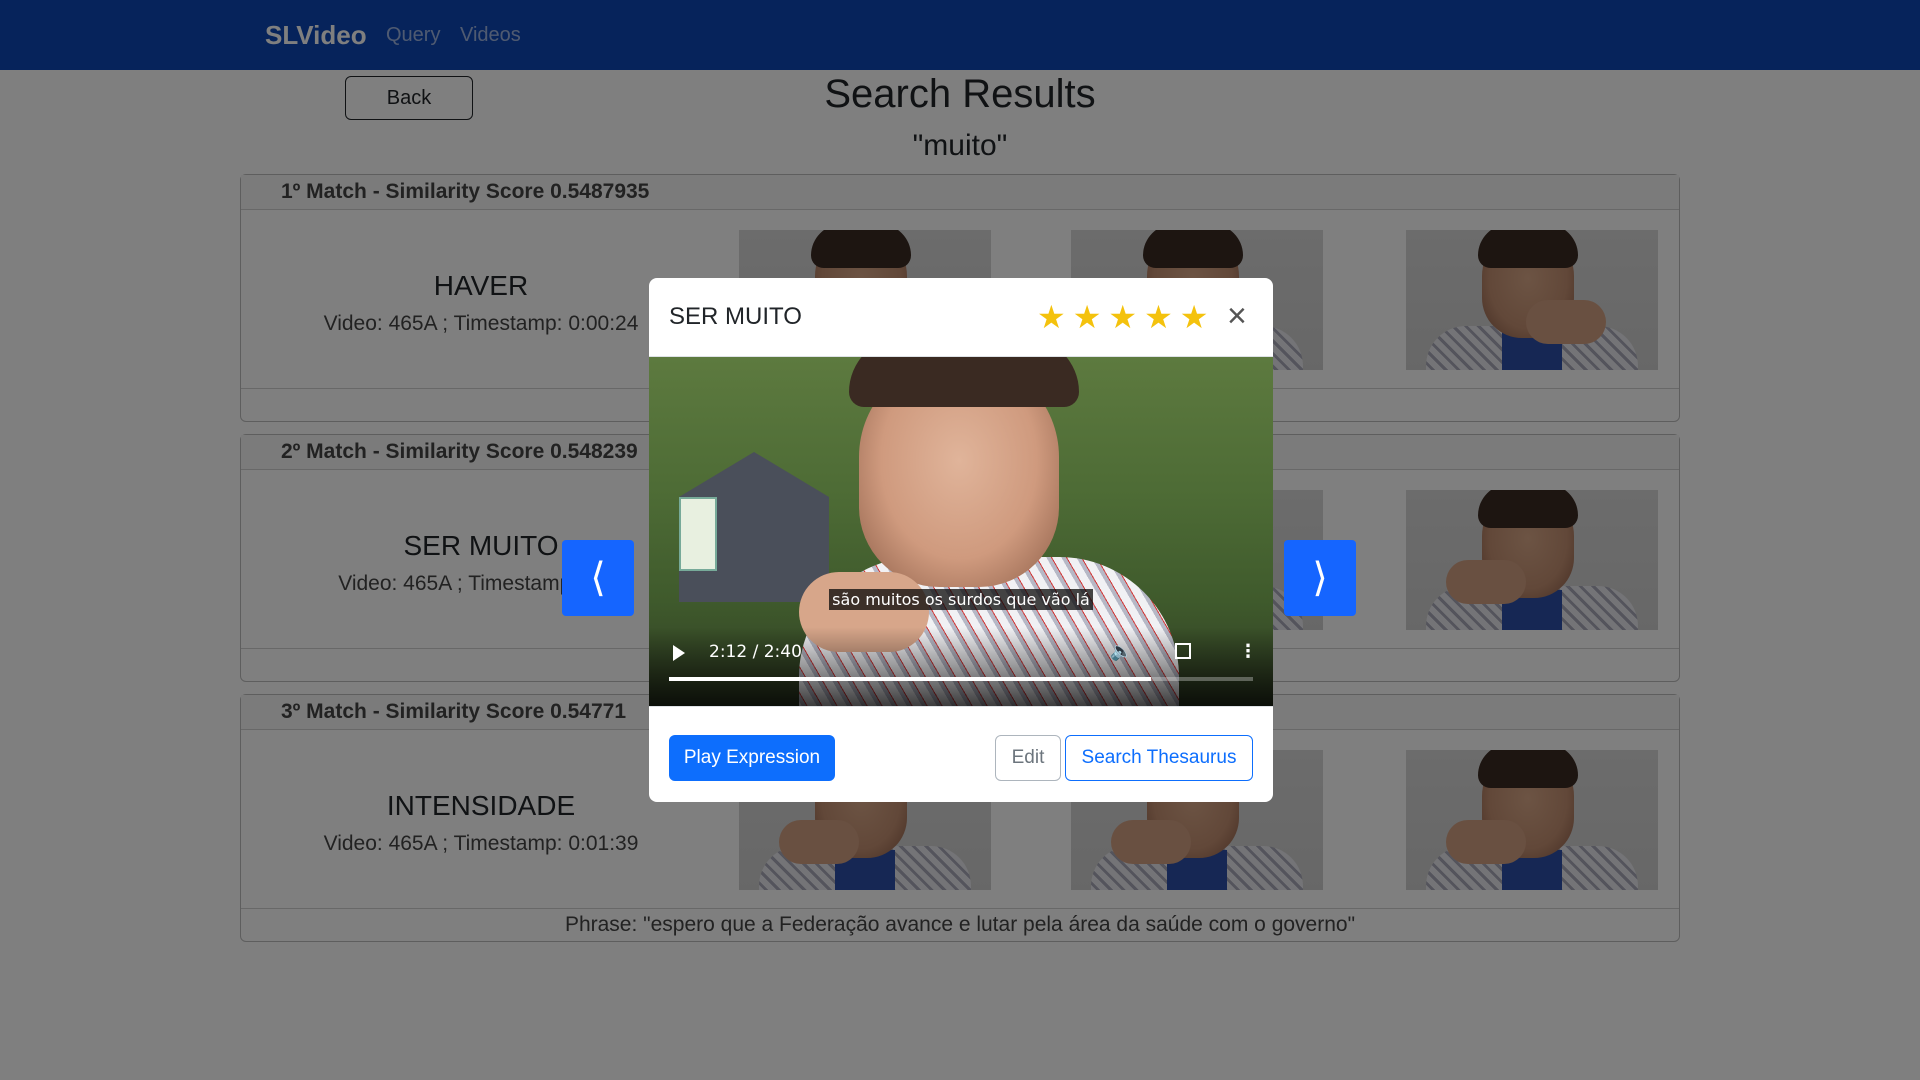 Image resolution: width=1920 pixels, height=1080 pixels. I want to click on star-rating: ★ ★ ★ ★ ★, so click(1122, 317).